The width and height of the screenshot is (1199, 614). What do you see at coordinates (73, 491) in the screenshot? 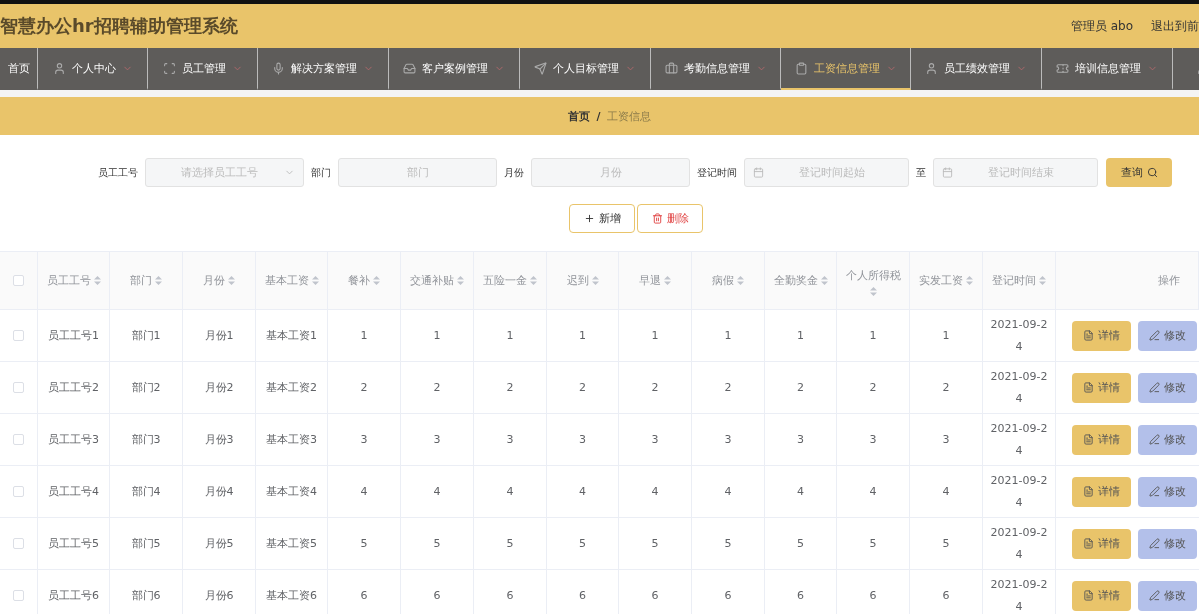
I see `table-cell-text: 员工工号4` at bounding box center [73, 491].